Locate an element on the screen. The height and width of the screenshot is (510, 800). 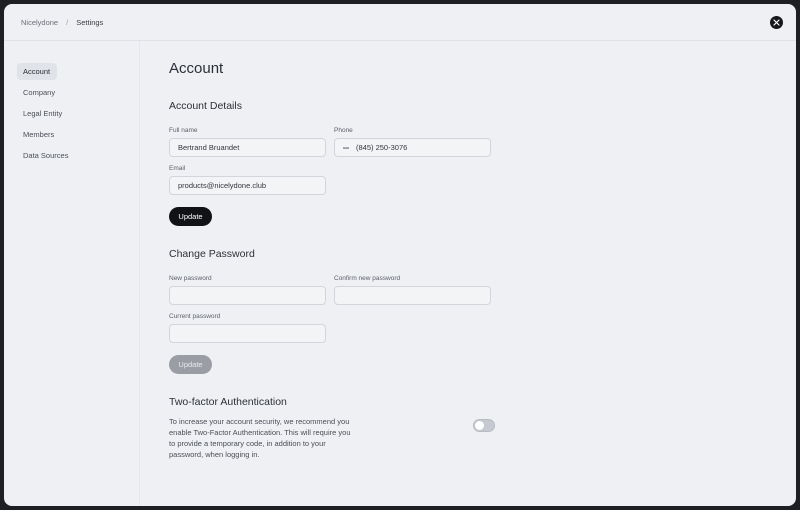
change-password-heading: Change Password is located at coordinates (212, 254).